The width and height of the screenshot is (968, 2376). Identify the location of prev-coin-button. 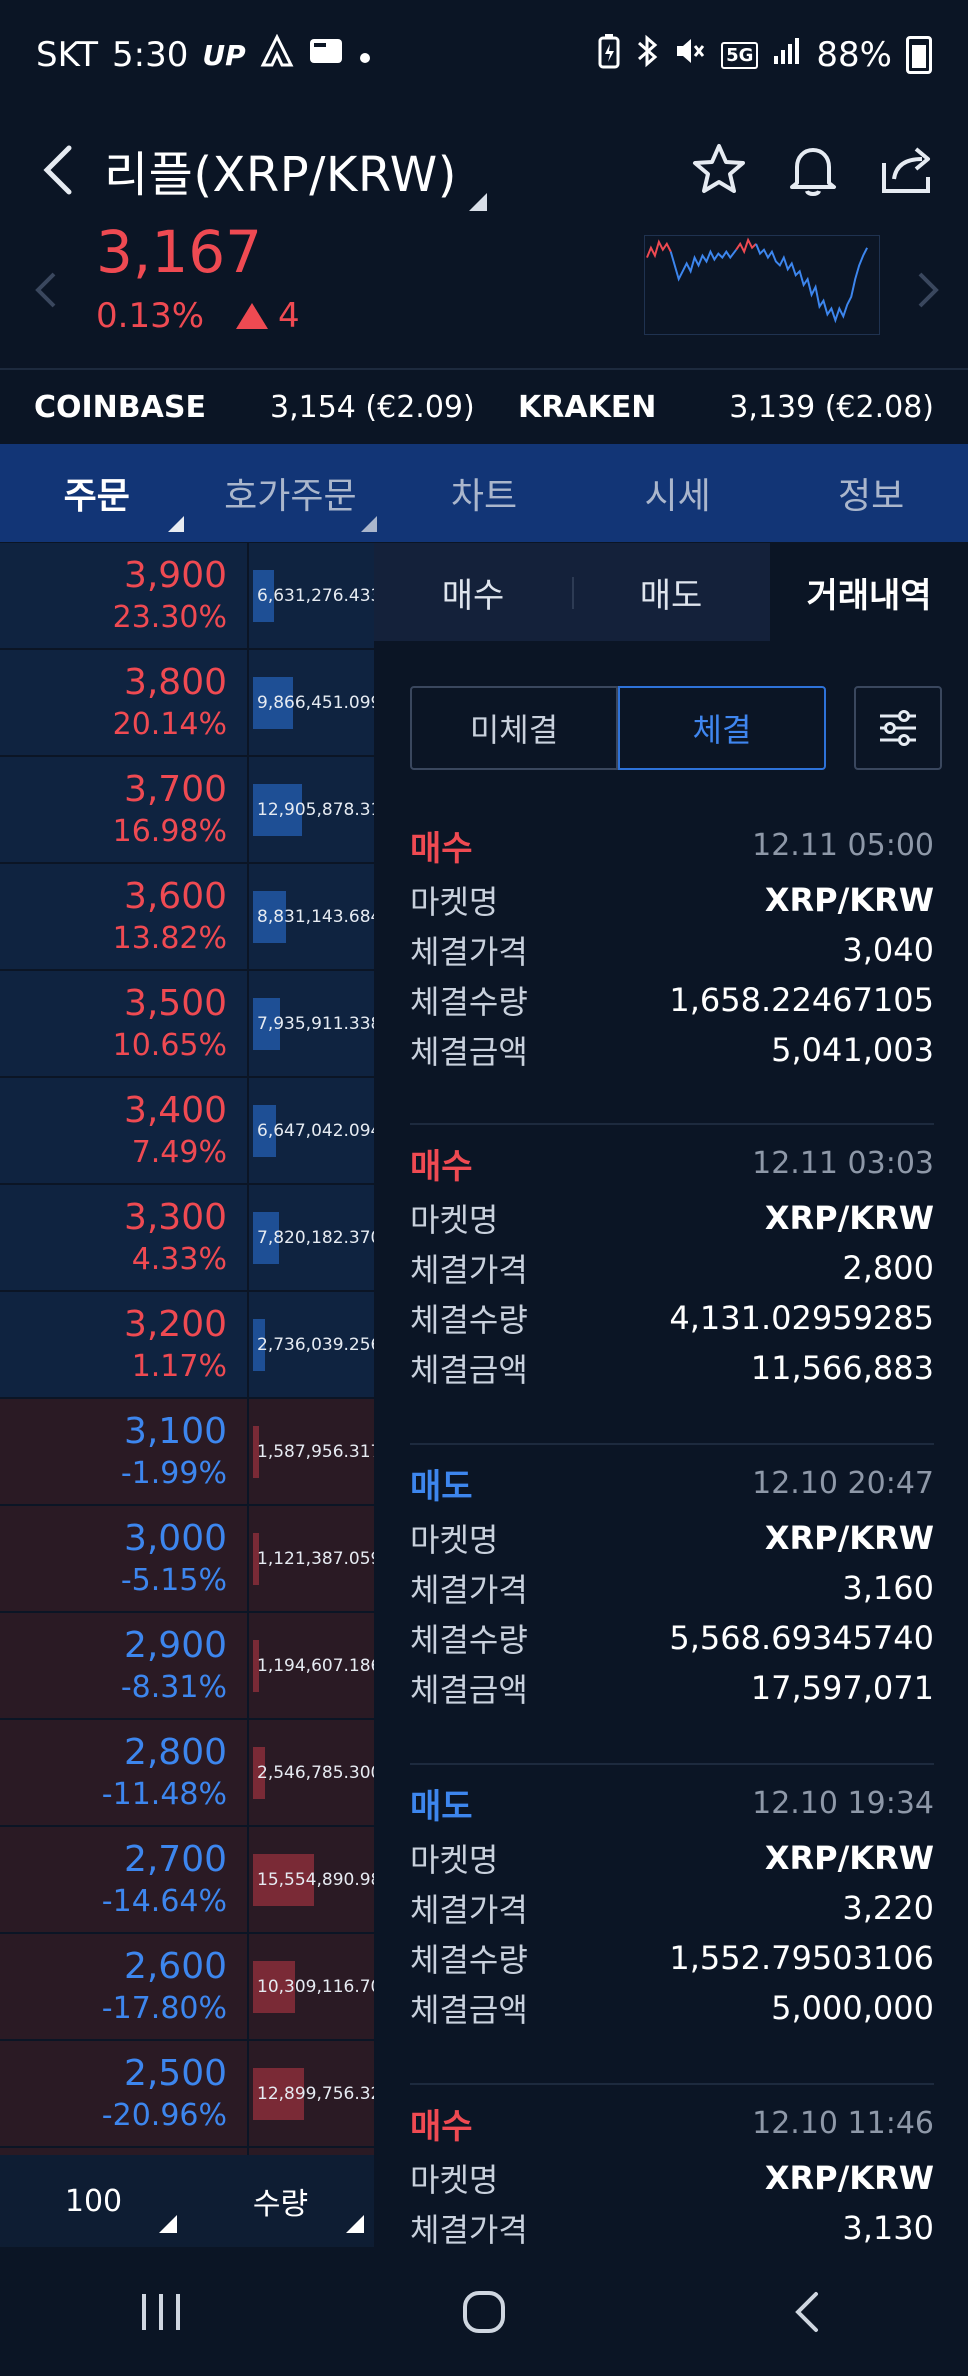
(46, 292).